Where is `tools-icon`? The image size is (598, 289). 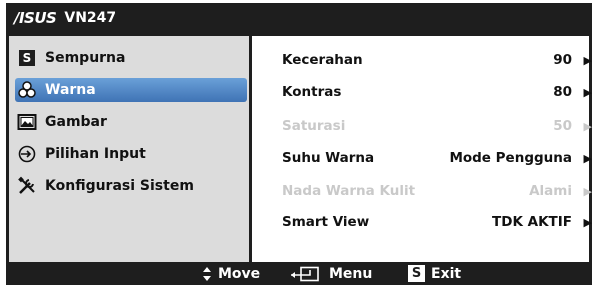 tools-icon is located at coordinates (27, 186).